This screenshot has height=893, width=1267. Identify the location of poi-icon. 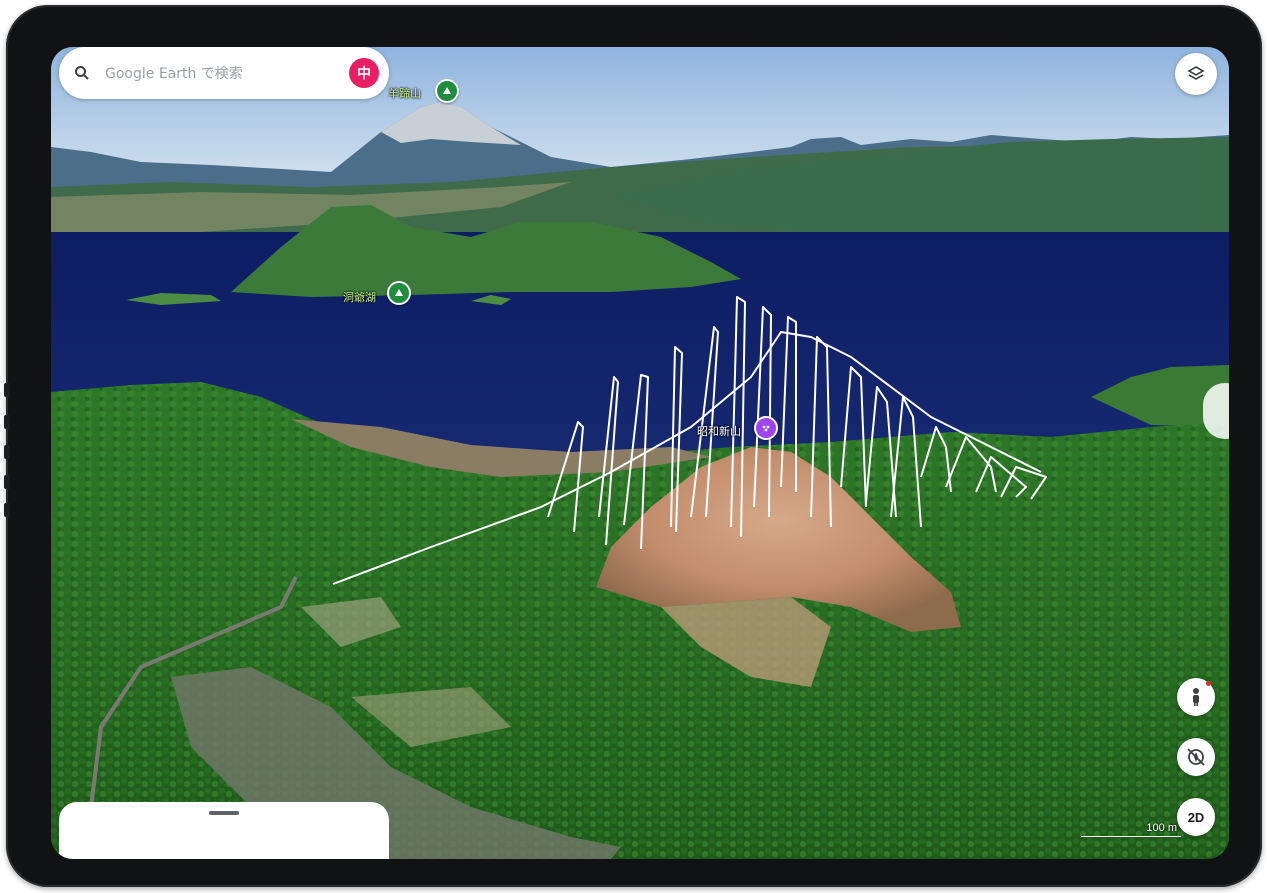
(766, 428).